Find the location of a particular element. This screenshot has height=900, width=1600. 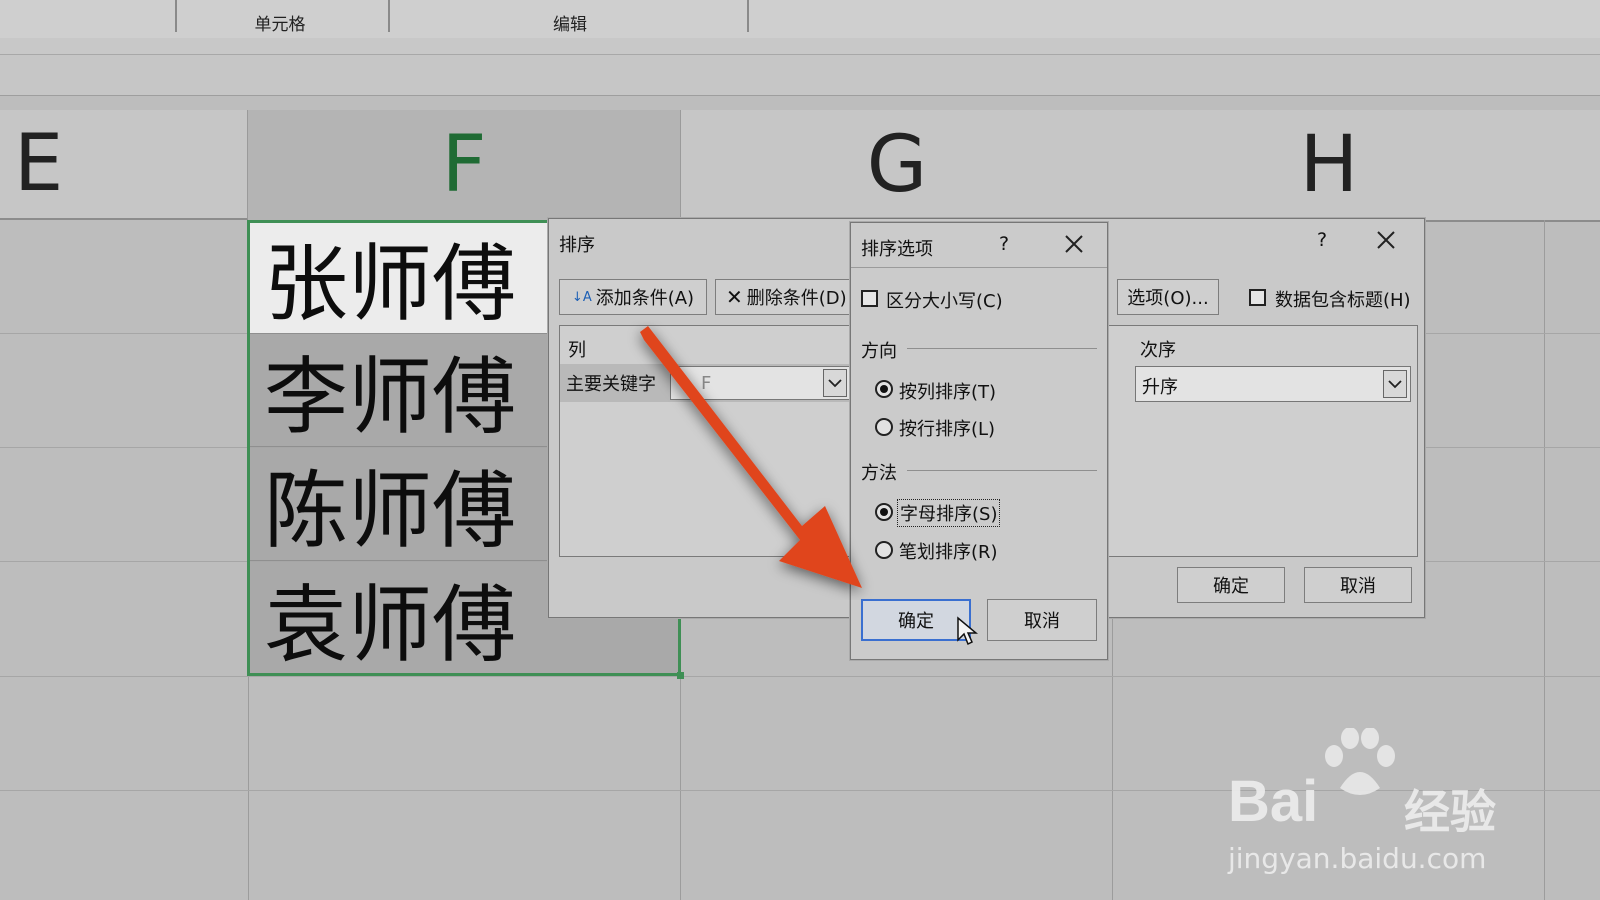

sort-cancel-button: 取消 is located at coordinates (1358, 585).